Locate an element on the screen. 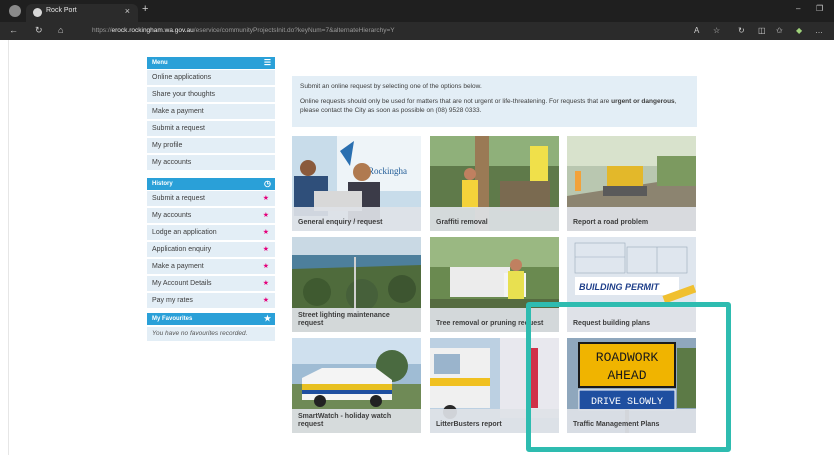 The image size is (834, 455). building-permit-text: BUILDING PERMIT is located at coordinates (620, 287).